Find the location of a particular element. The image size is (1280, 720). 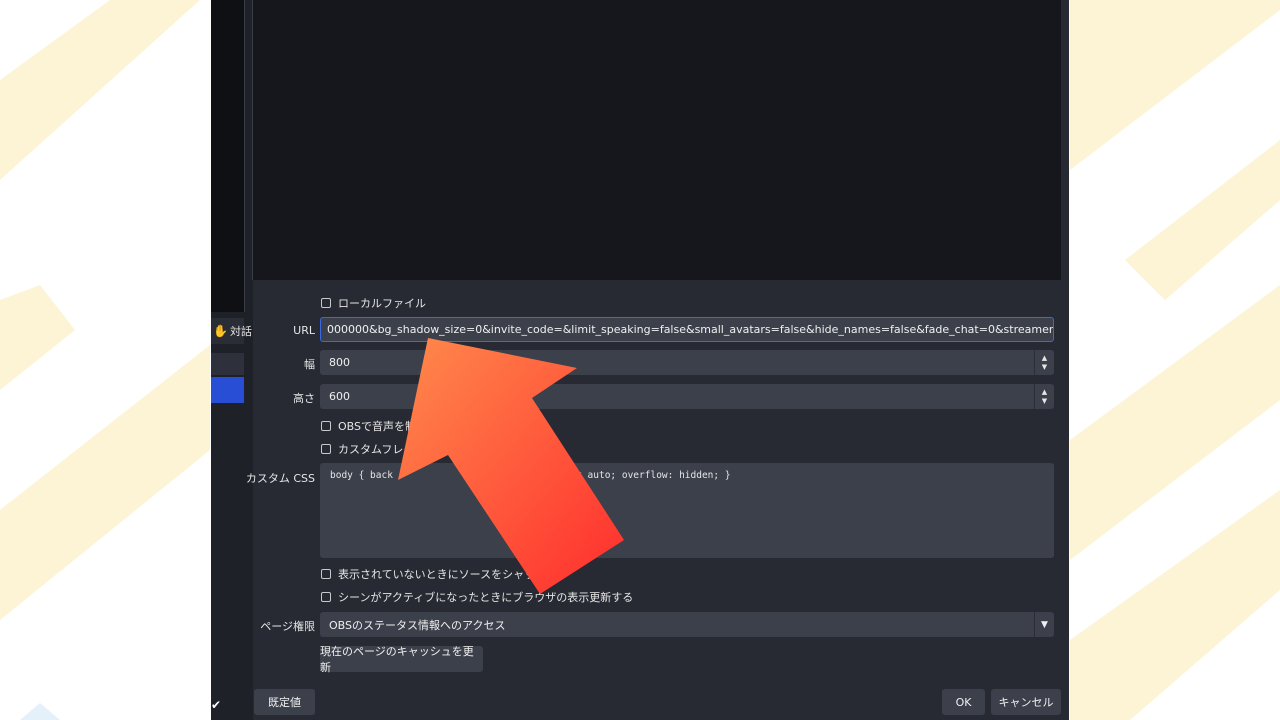

left-list-item-selected is located at coordinates (227, 390).